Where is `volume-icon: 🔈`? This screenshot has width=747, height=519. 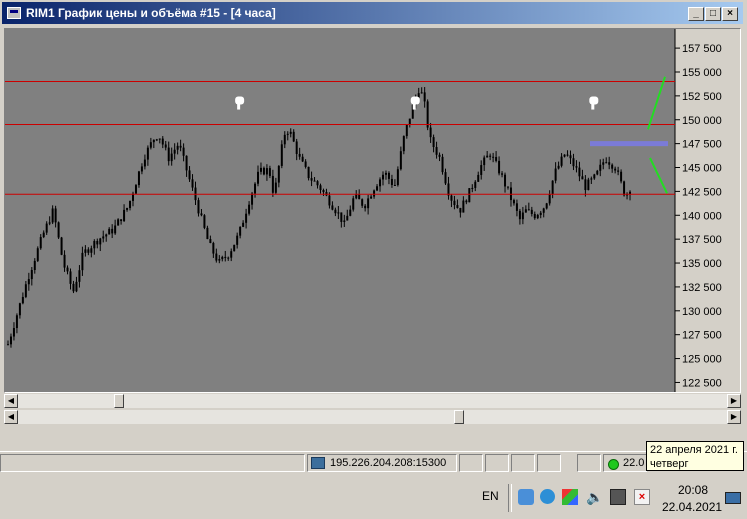 volume-icon: 🔈 is located at coordinates (594, 497).